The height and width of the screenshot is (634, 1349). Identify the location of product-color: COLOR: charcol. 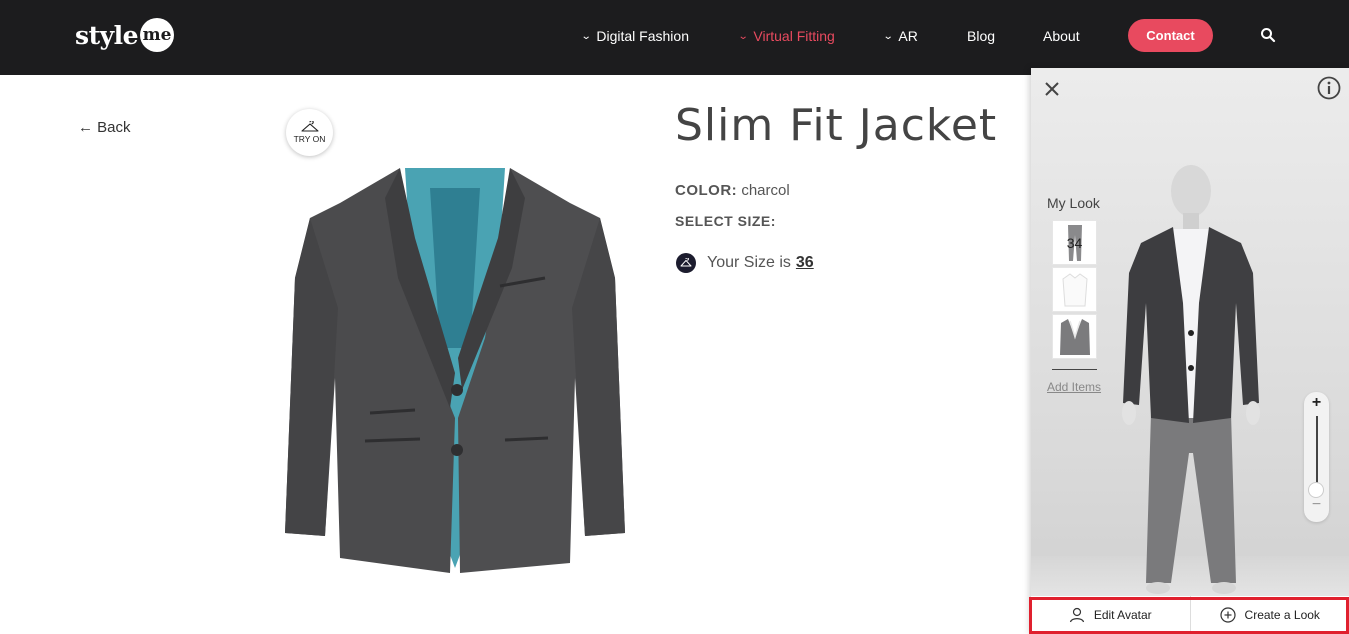
(732, 190).